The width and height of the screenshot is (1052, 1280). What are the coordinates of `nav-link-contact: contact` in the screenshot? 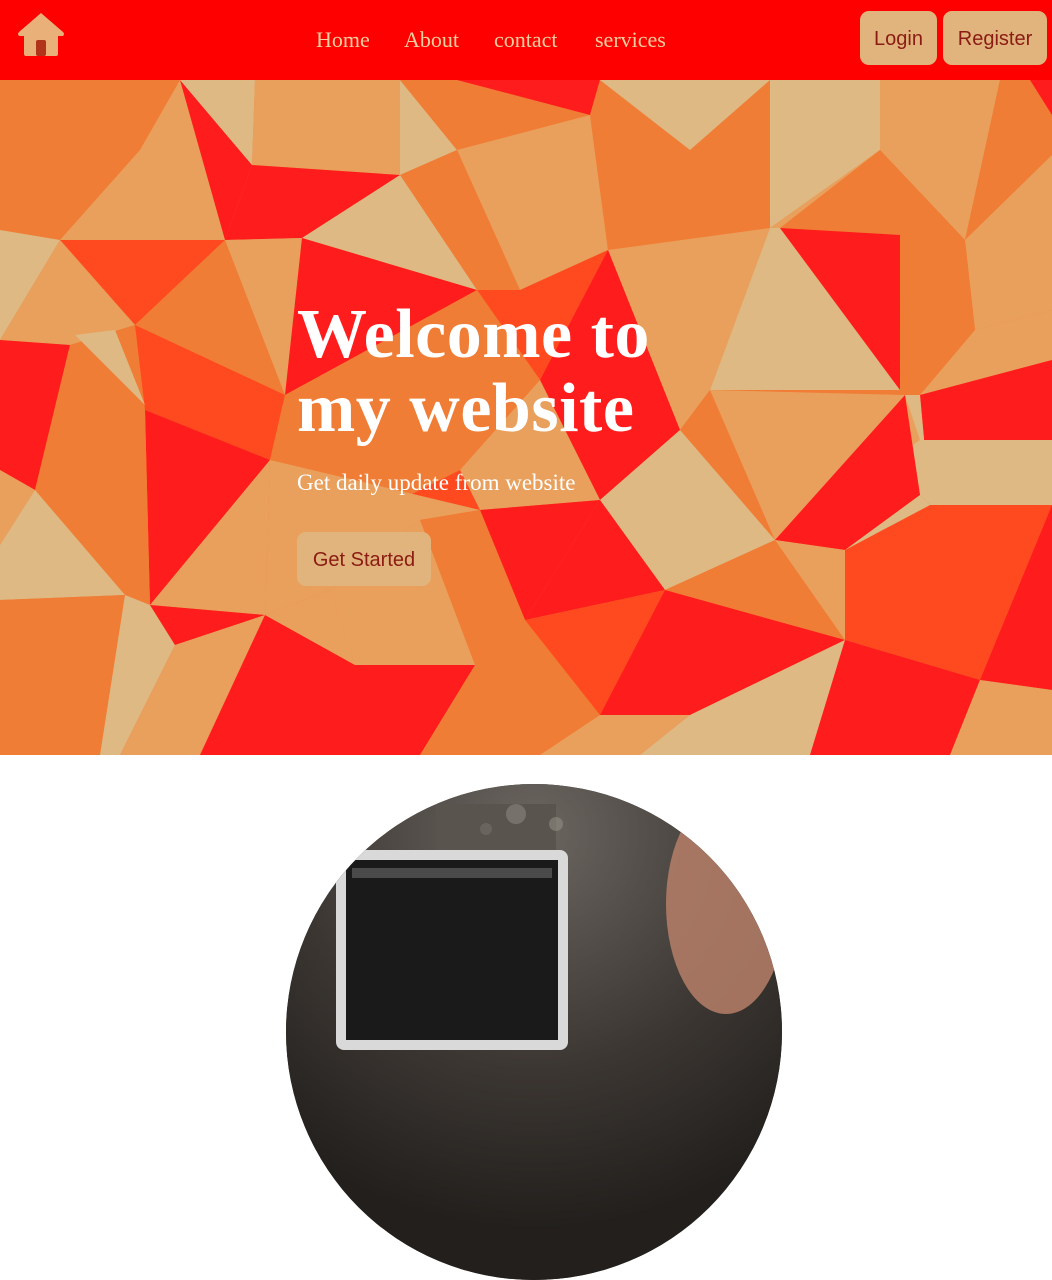 It's located at (526, 40).